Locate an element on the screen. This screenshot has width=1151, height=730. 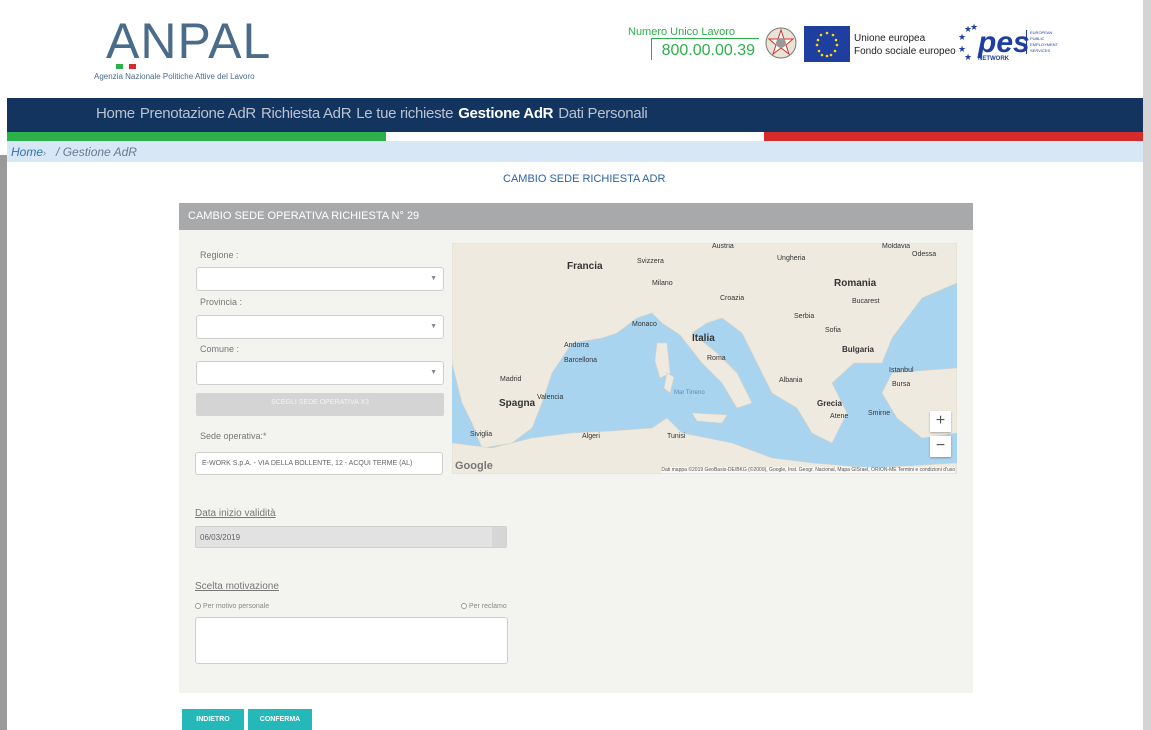
map-label-siviglia: Siviglia is located at coordinates (481, 434).